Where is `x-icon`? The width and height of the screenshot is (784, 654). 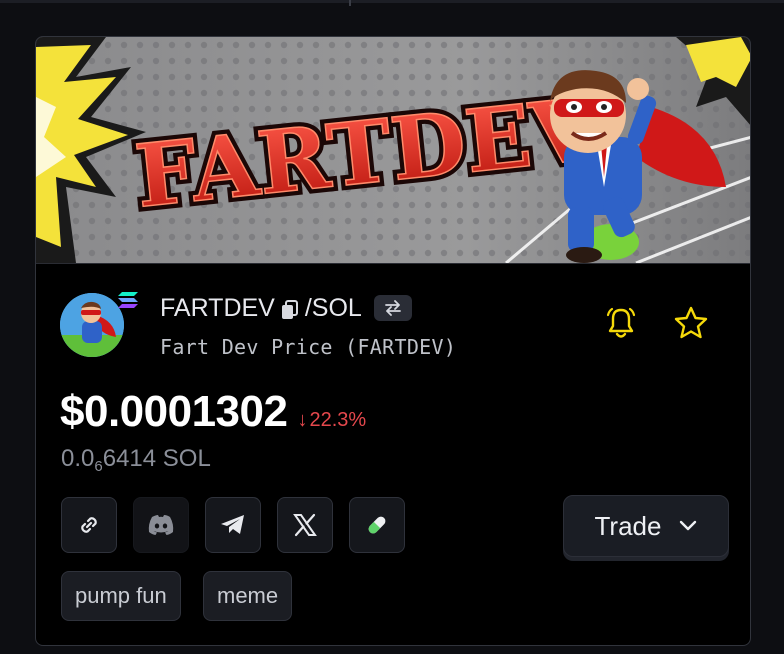
x-icon is located at coordinates (305, 525).